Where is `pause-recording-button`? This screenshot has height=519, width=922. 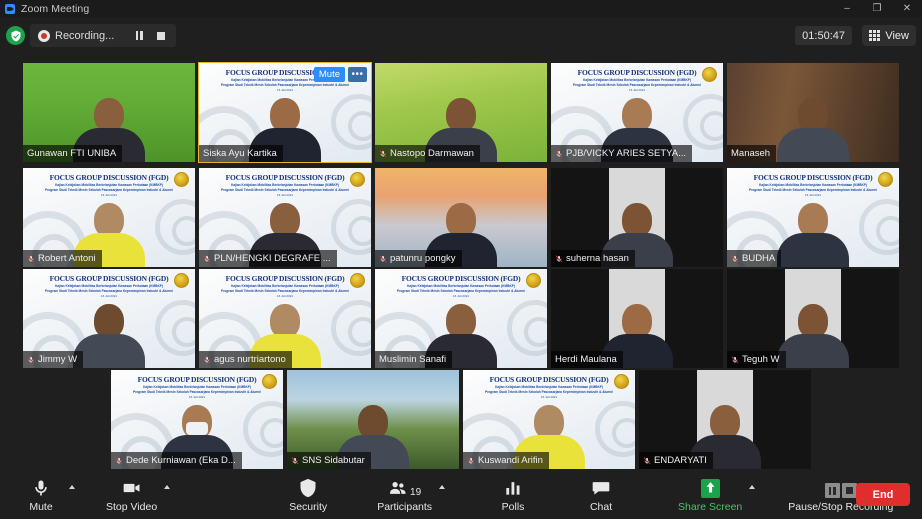 pause-recording-button is located at coordinates (139, 35).